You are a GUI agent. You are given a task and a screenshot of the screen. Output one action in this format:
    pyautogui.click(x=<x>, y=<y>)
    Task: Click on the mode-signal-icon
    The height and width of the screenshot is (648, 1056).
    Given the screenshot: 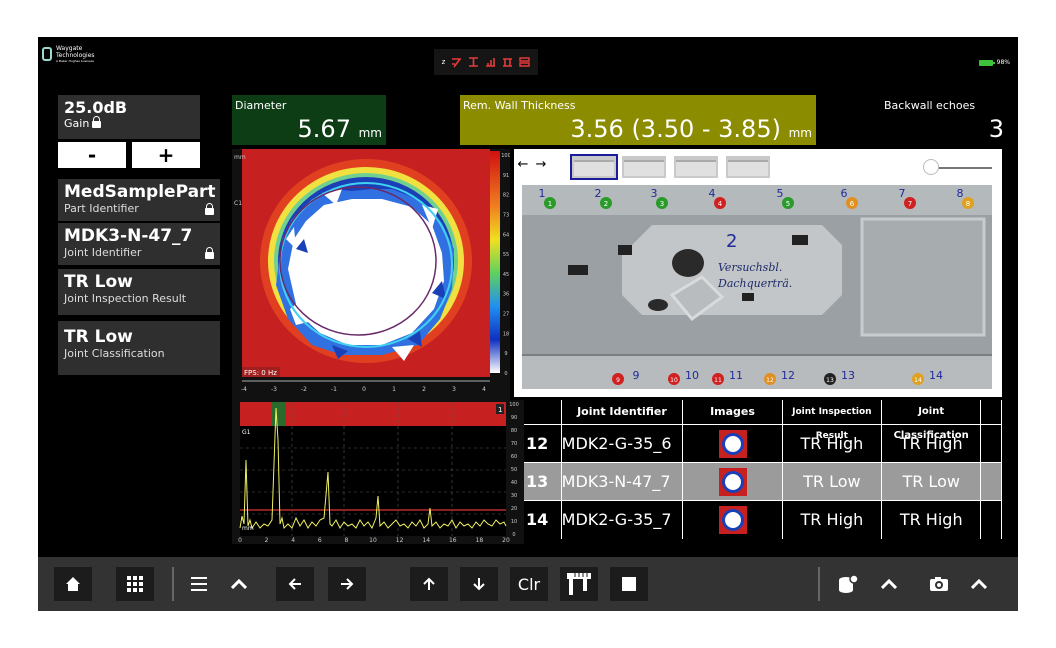 What is the action you would take?
    pyautogui.click(x=490, y=62)
    